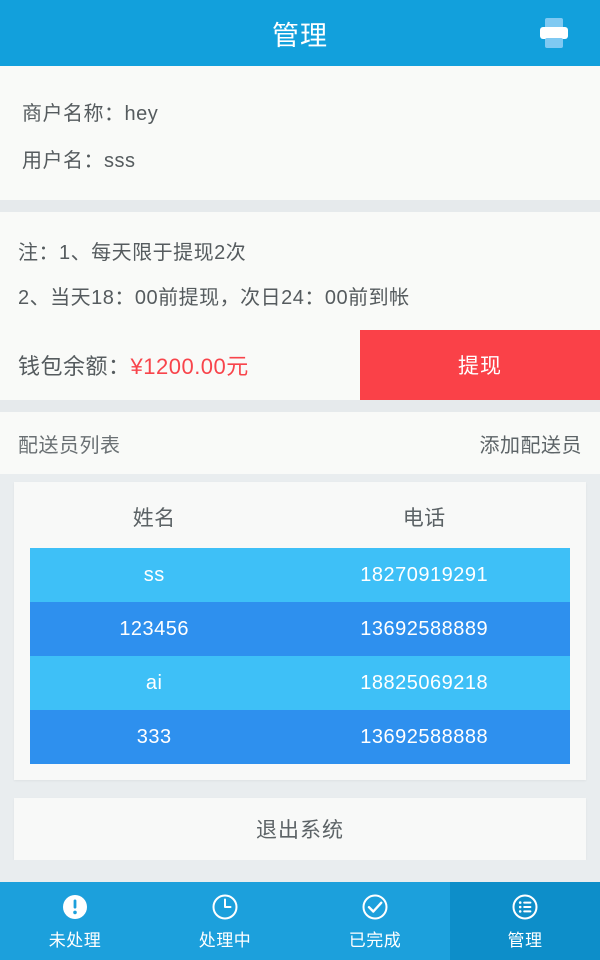  I want to click on note-line-1: 注：1、每天限于提现2次, so click(132, 253).